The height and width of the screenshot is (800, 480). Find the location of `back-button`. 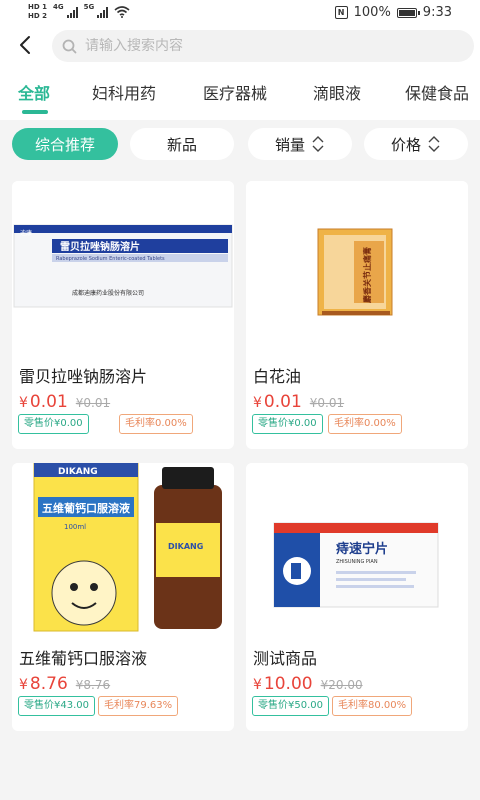

back-button is located at coordinates (27, 45).